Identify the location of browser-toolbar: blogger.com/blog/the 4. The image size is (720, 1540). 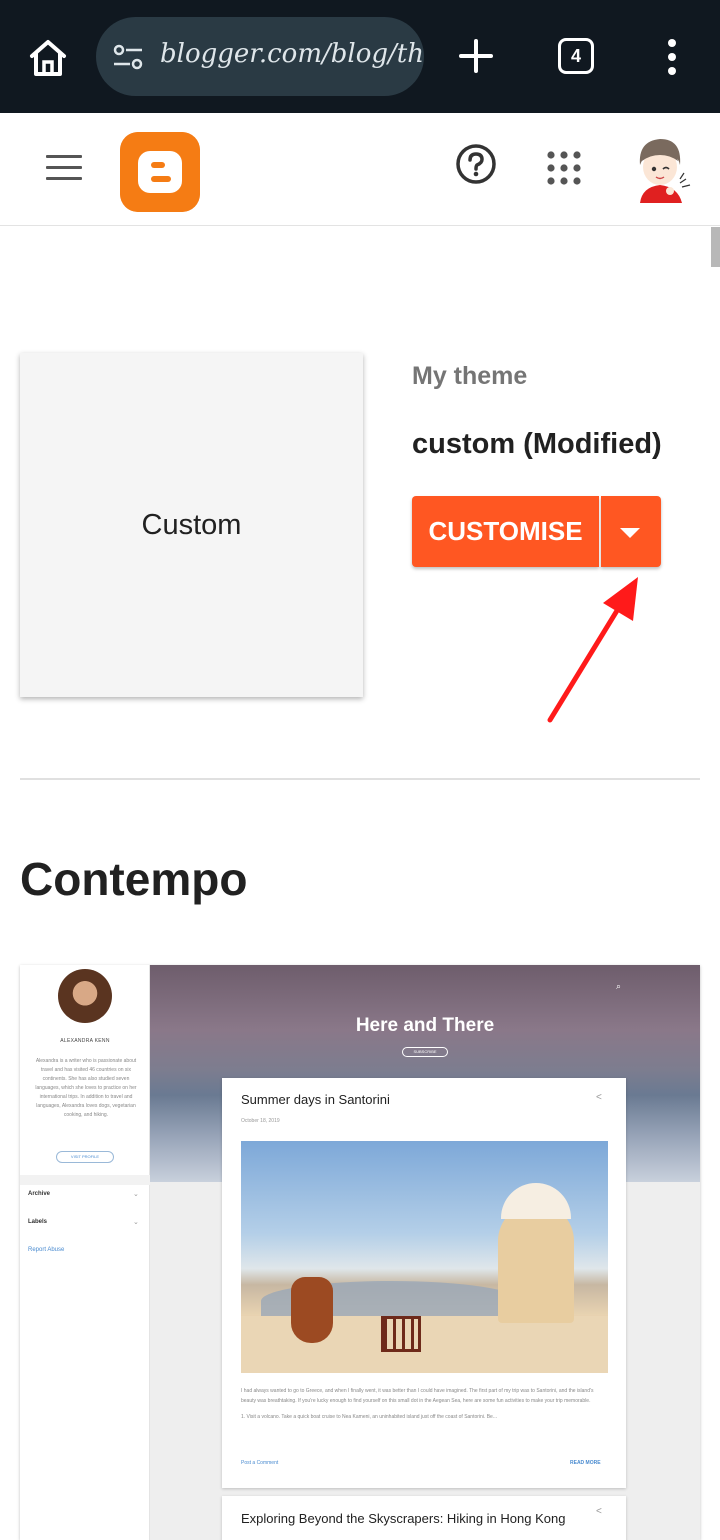
(360, 56).